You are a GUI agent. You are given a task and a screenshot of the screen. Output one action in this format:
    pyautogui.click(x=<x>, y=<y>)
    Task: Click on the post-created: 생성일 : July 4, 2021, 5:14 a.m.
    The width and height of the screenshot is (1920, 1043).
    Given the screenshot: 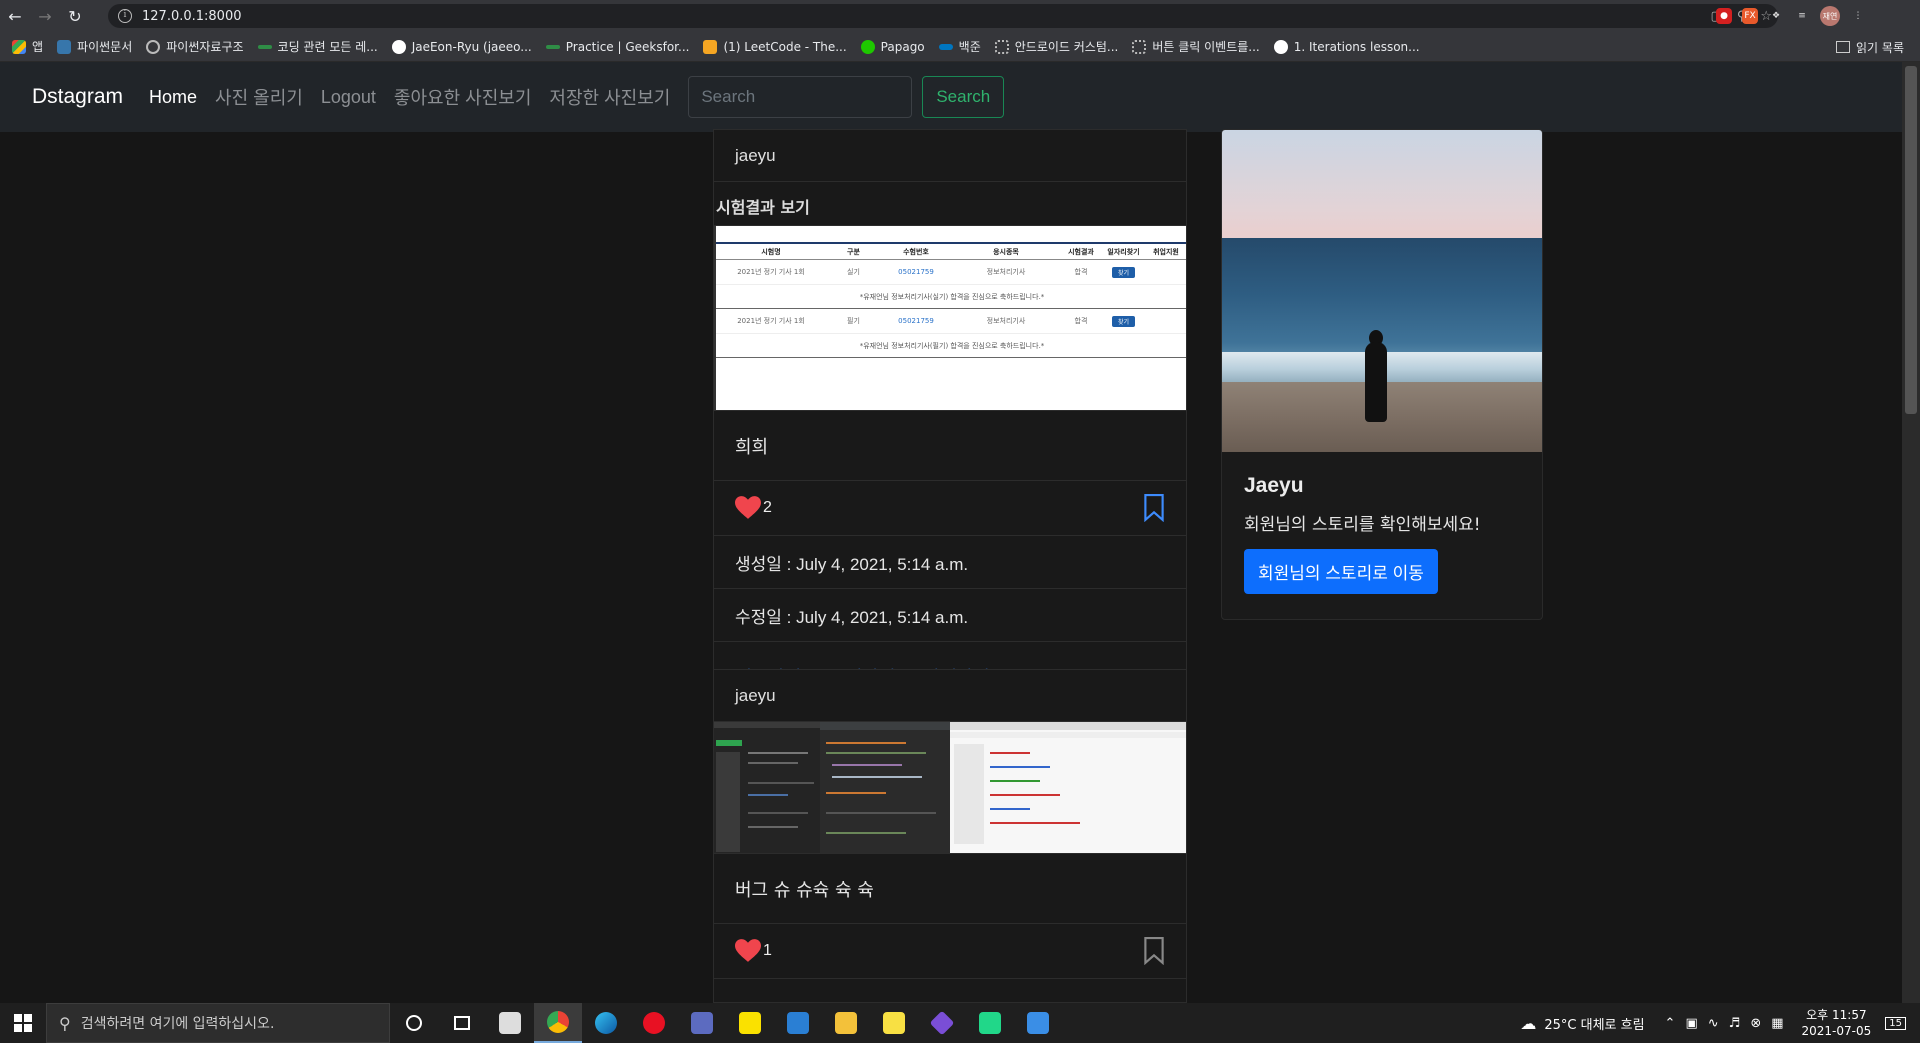 What is the action you would take?
    pyautogui.click(x=950, y=562)
    